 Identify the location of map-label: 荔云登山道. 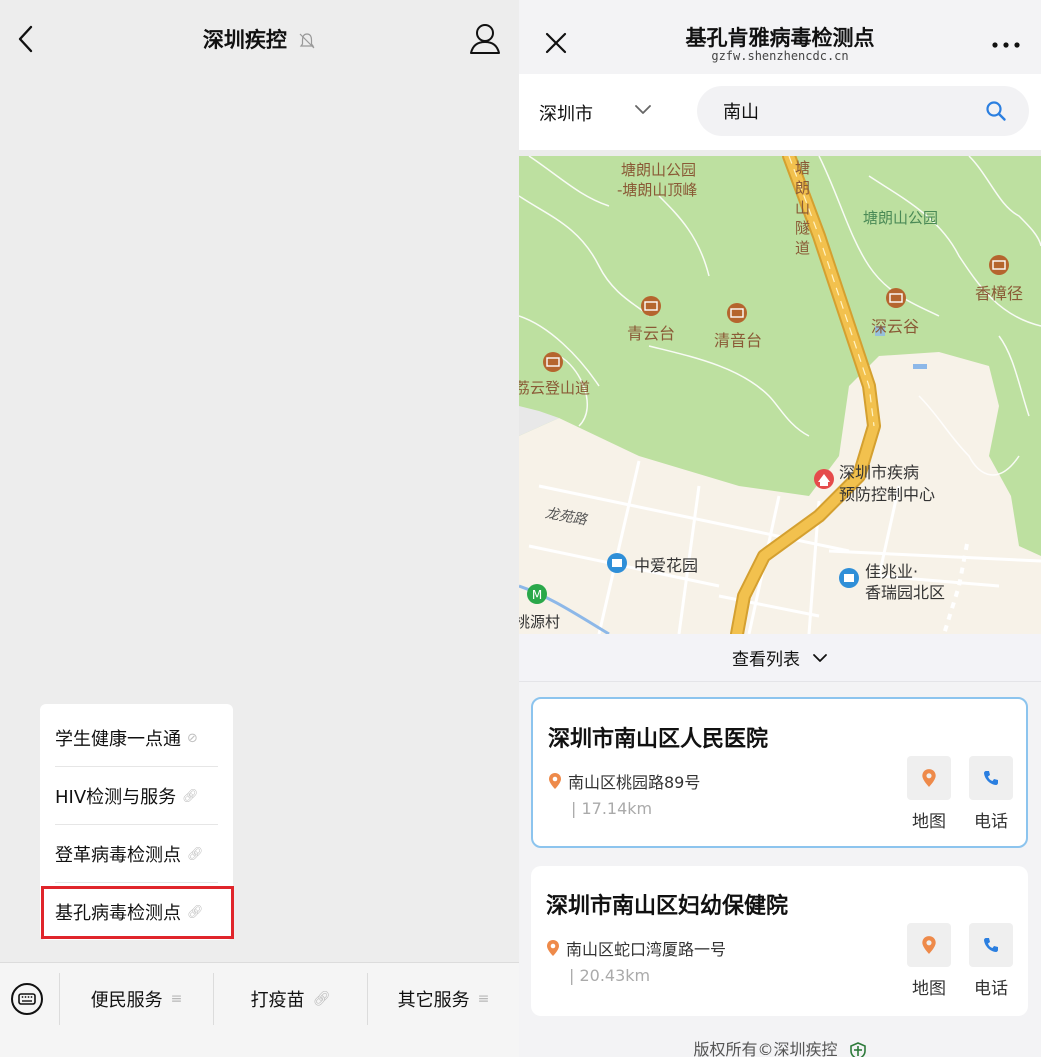
(555, 388).